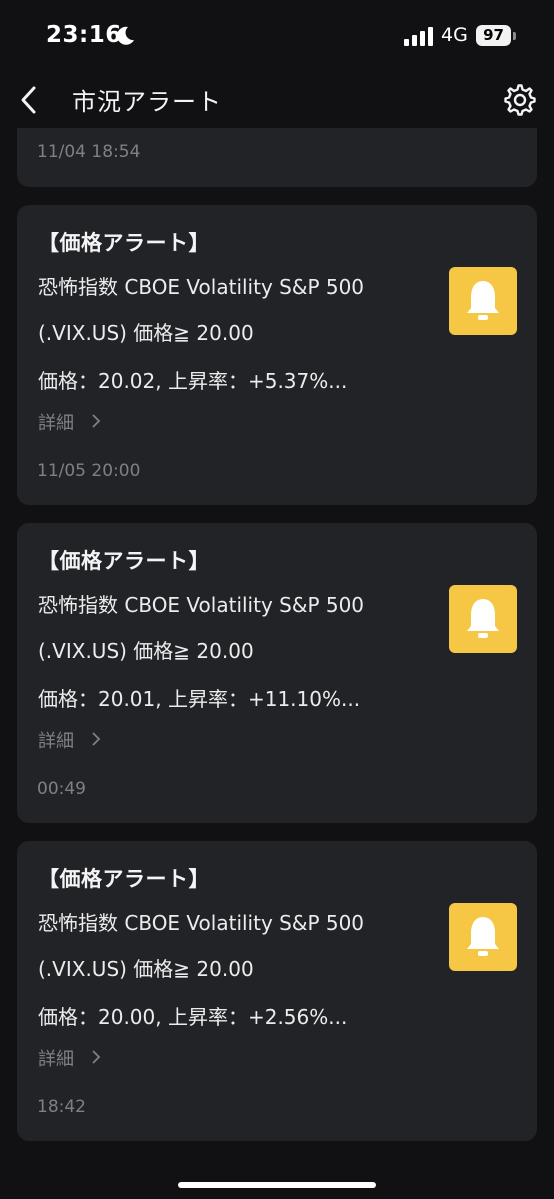 The image size is (554, 1199). Describe the element at coordinates (419, 36) in the screenshot. I see `cellular-signal-icon` at that location.